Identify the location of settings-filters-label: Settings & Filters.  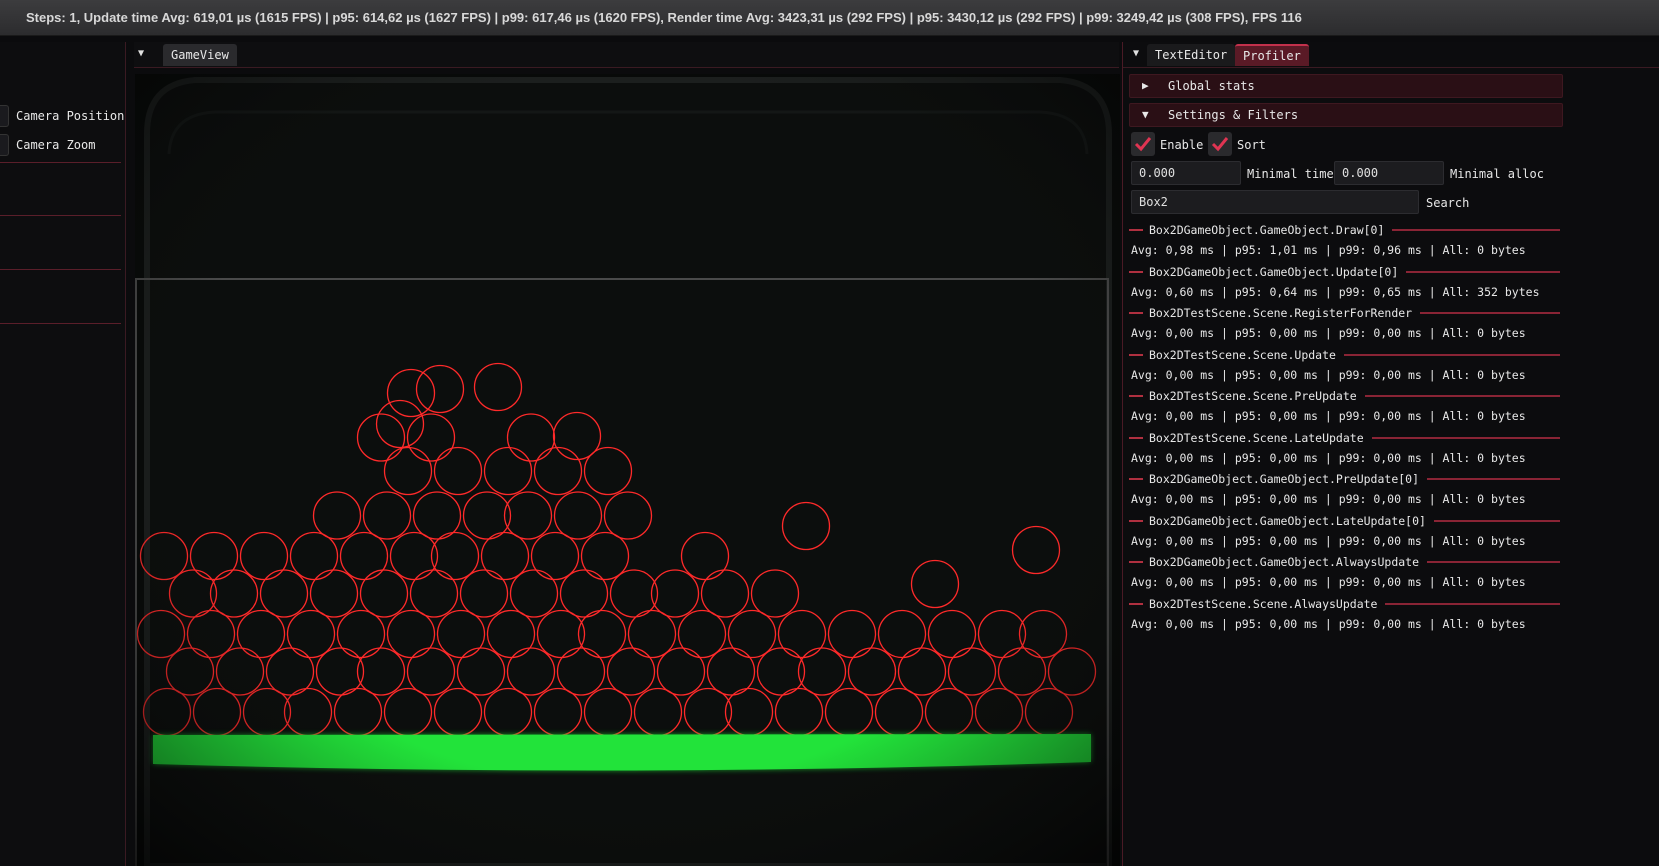
(1233, 115).